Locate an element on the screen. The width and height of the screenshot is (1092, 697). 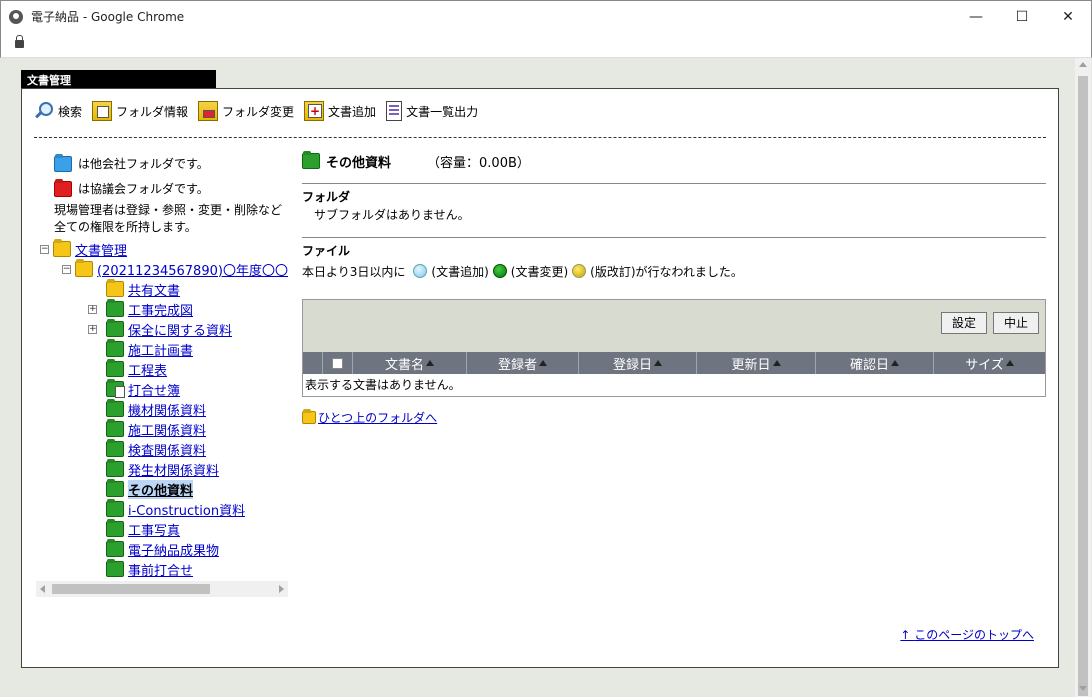
tree-item-pre-meeting: 事前打合せ is located at coordinates (160, 569).